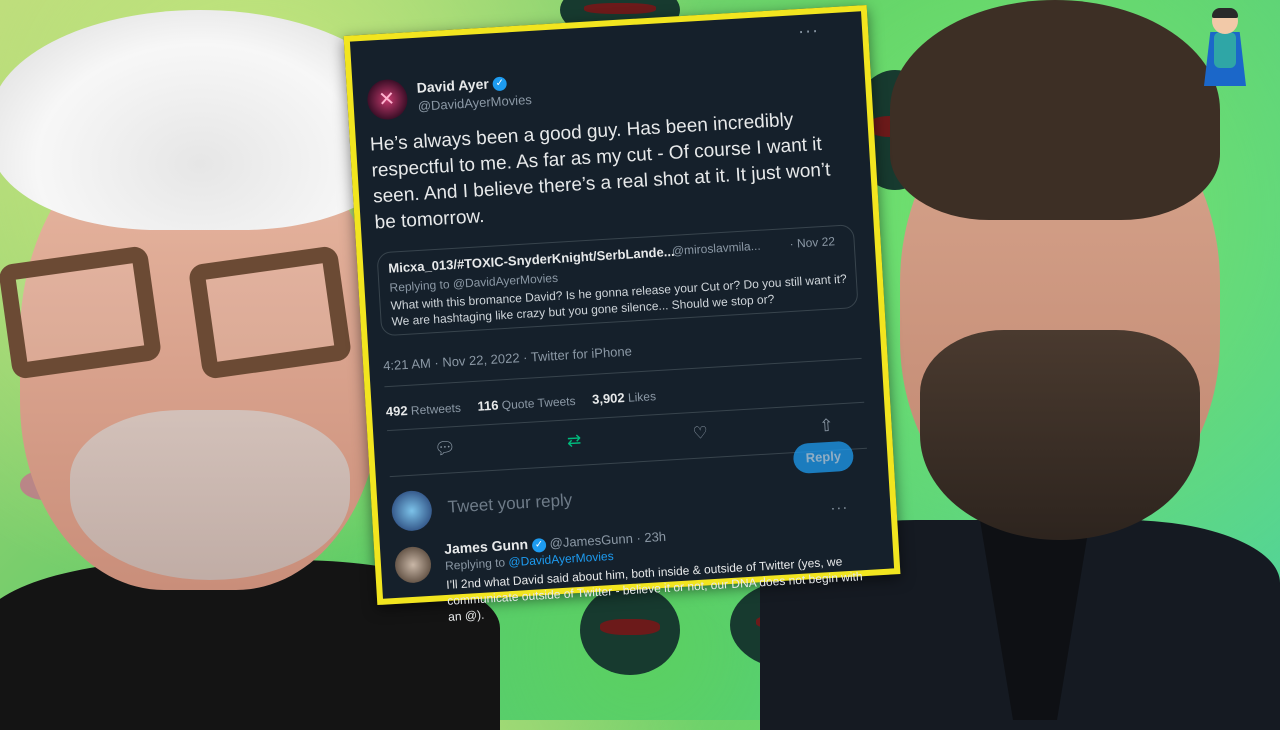 The width and height of the screenshot is (1280, 730). I want to click on reply-input: Tweet your reply, so click(510, 503).